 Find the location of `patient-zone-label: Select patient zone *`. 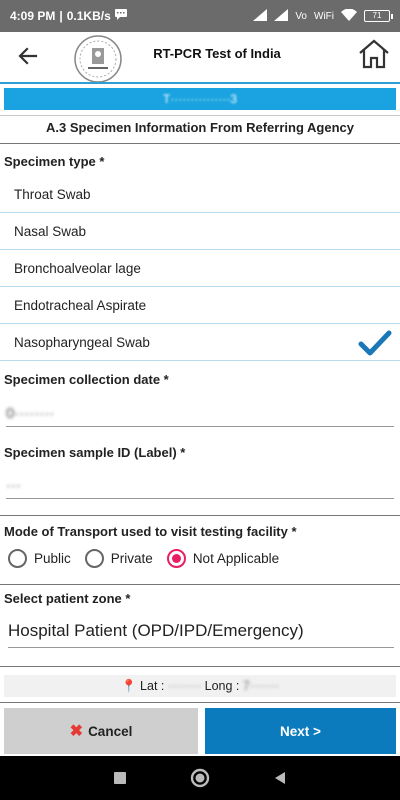

patient-zone-label: Select patient zone * is located at coordinates (67, 598).